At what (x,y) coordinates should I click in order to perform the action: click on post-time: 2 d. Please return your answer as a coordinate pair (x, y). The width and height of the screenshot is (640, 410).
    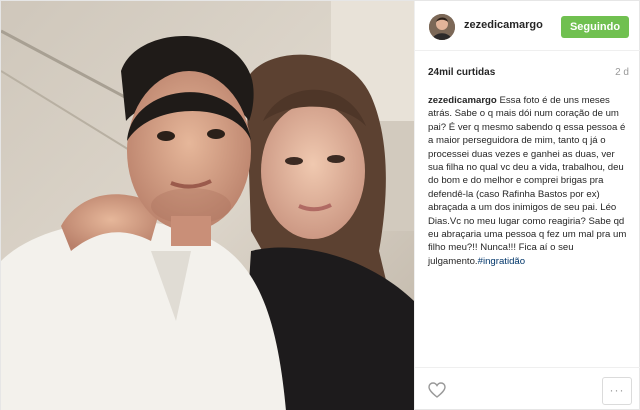
    Looking at the image, I should click on (622, 72).